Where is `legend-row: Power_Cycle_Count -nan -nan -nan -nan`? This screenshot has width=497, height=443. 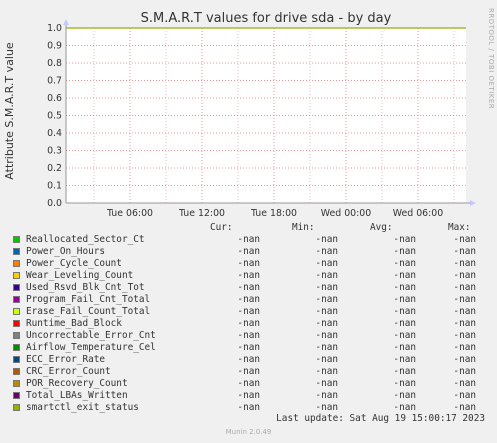
legend-row: Power_Cycle_Count -nan -nan -nan -nan is located at coordinates (247, 264).